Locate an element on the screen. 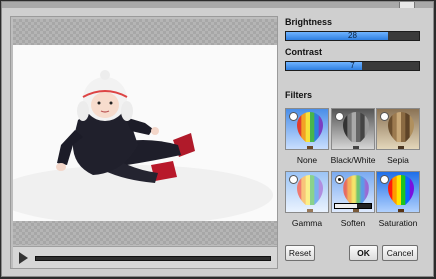 The width and height of the screenshot is (436, 279). soften-level-fill is located at coordinates (346, 206).